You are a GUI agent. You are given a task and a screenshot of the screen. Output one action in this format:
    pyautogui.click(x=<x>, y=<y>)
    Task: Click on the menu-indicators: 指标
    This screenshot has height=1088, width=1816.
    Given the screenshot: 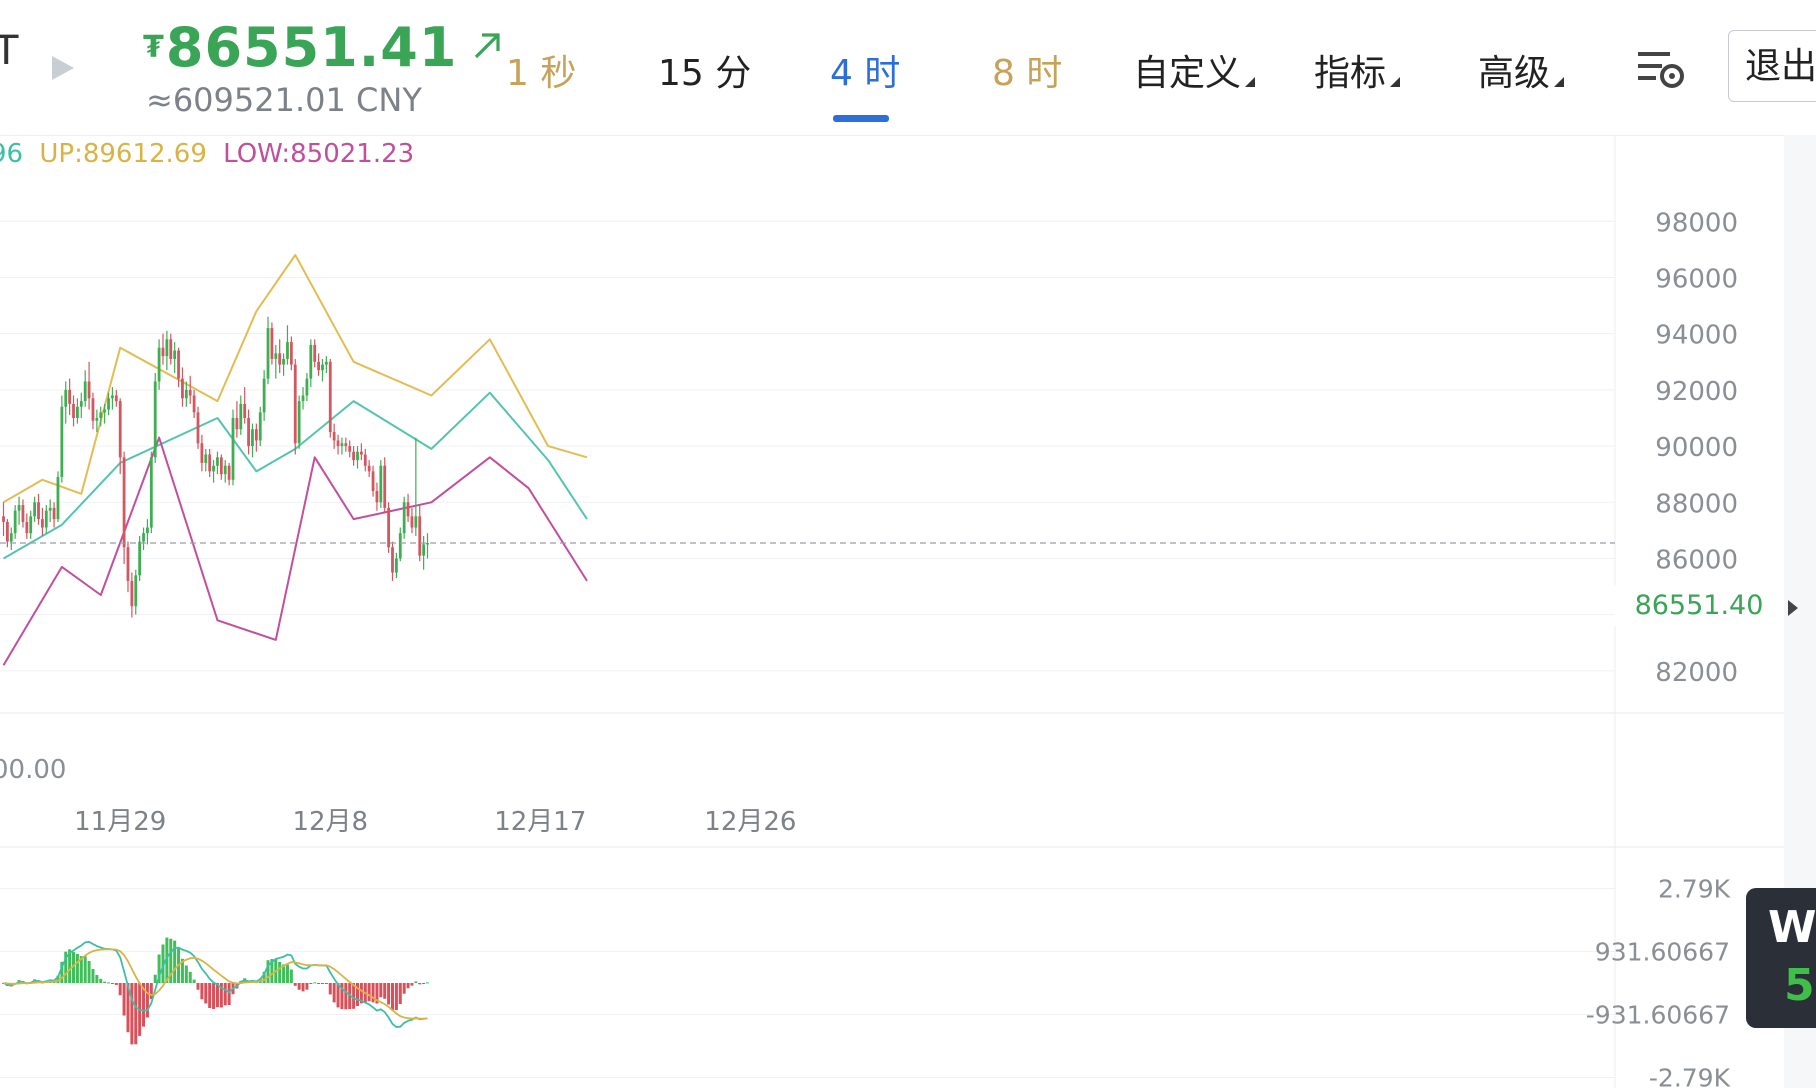 What is the action you would take?
    pyautogui.click(x=1357, y=70)
    